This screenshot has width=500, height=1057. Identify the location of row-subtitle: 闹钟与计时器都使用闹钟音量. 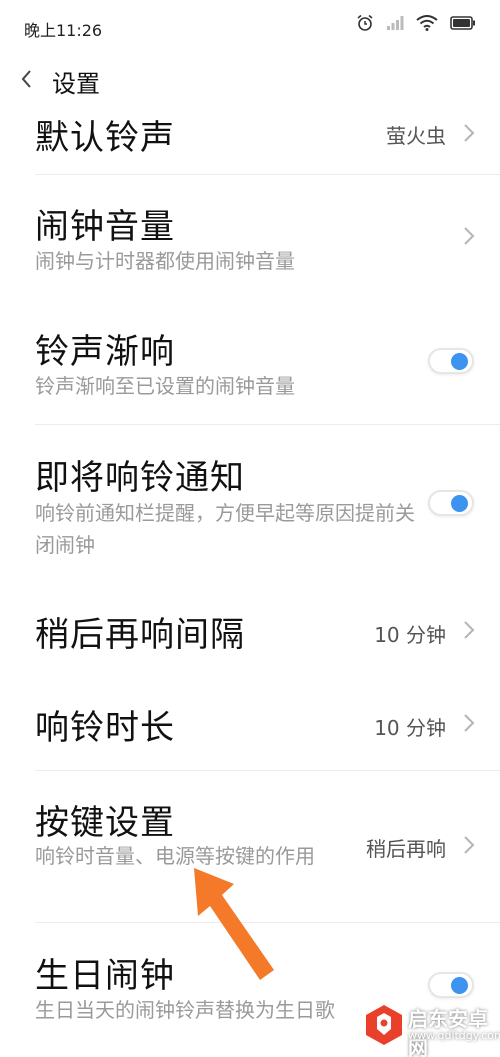
(165, 261).